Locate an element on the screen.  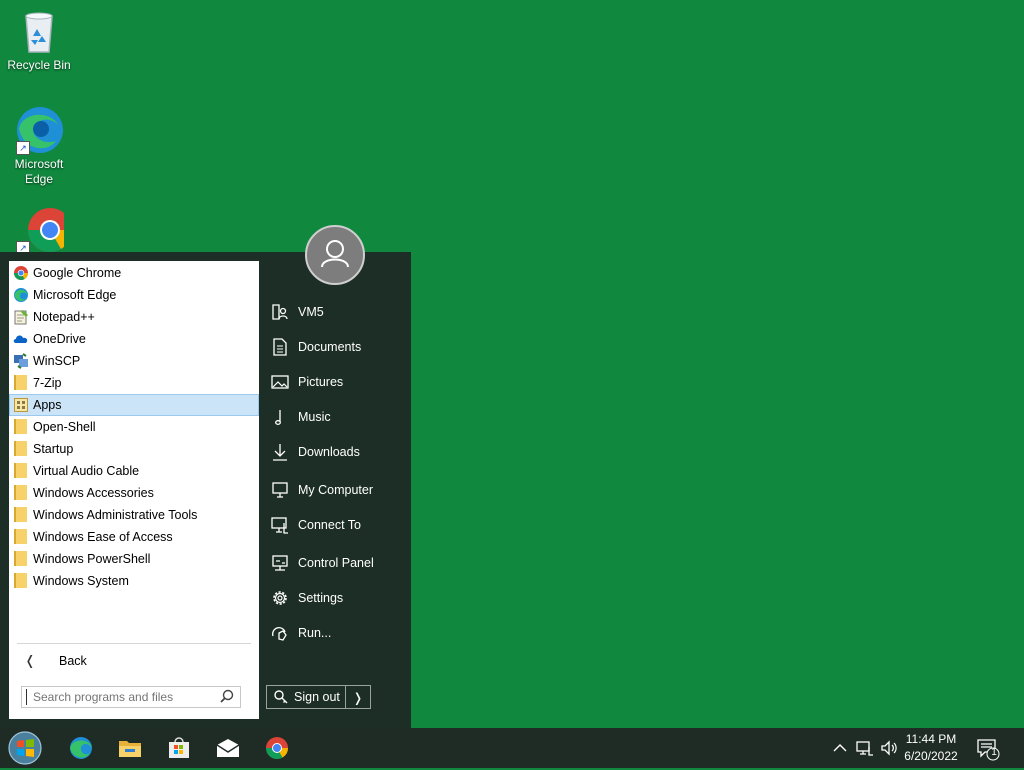
side-item-label: Connect To is located at coordinates (330, 525).